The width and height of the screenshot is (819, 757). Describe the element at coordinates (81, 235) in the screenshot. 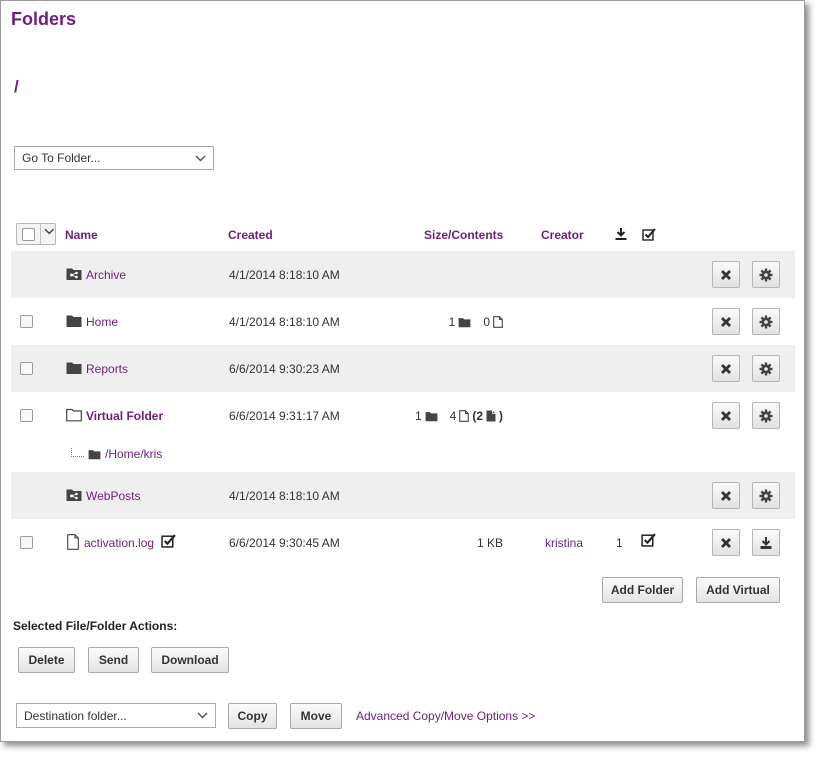

I see `column-header-name: Name` at that location.